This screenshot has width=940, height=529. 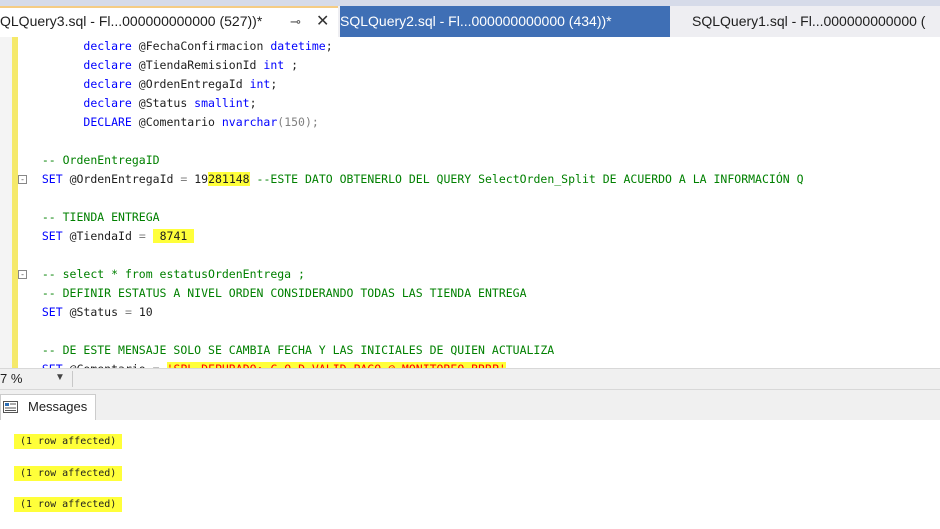 I want to click on code-token: datetime, so click(x=298, y=46).